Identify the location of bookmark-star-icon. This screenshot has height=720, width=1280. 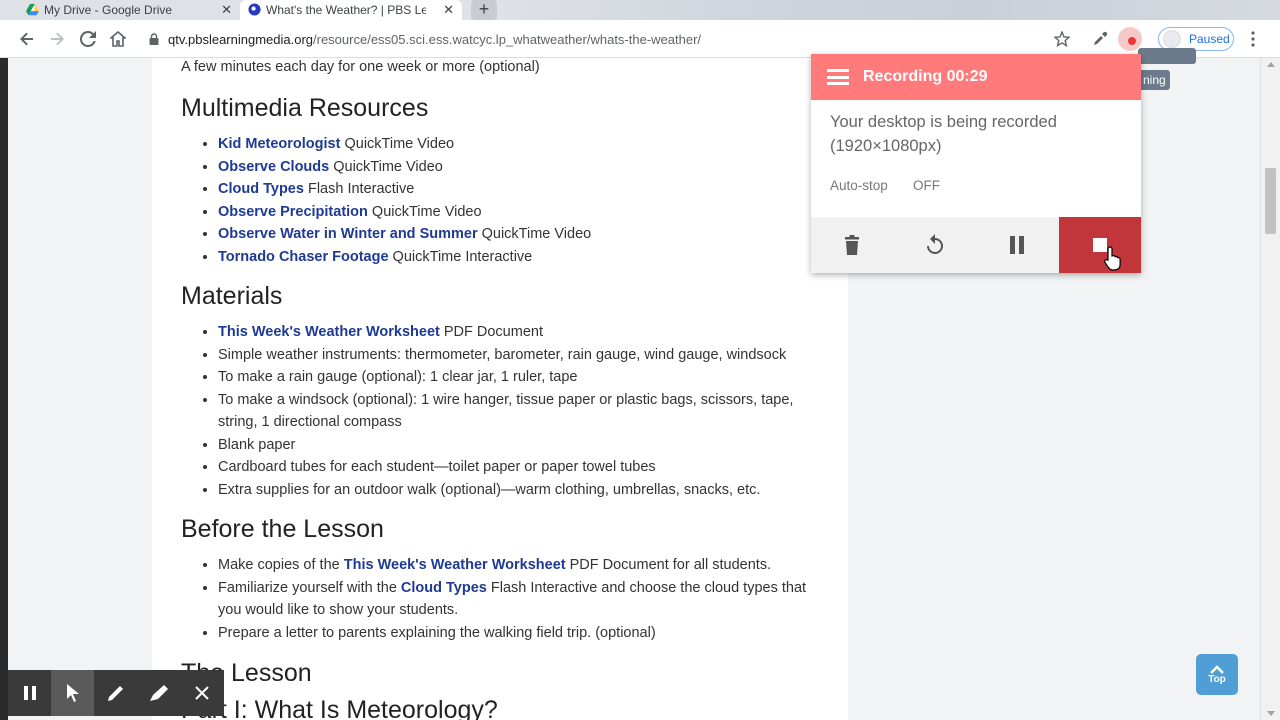
(1062, 39).